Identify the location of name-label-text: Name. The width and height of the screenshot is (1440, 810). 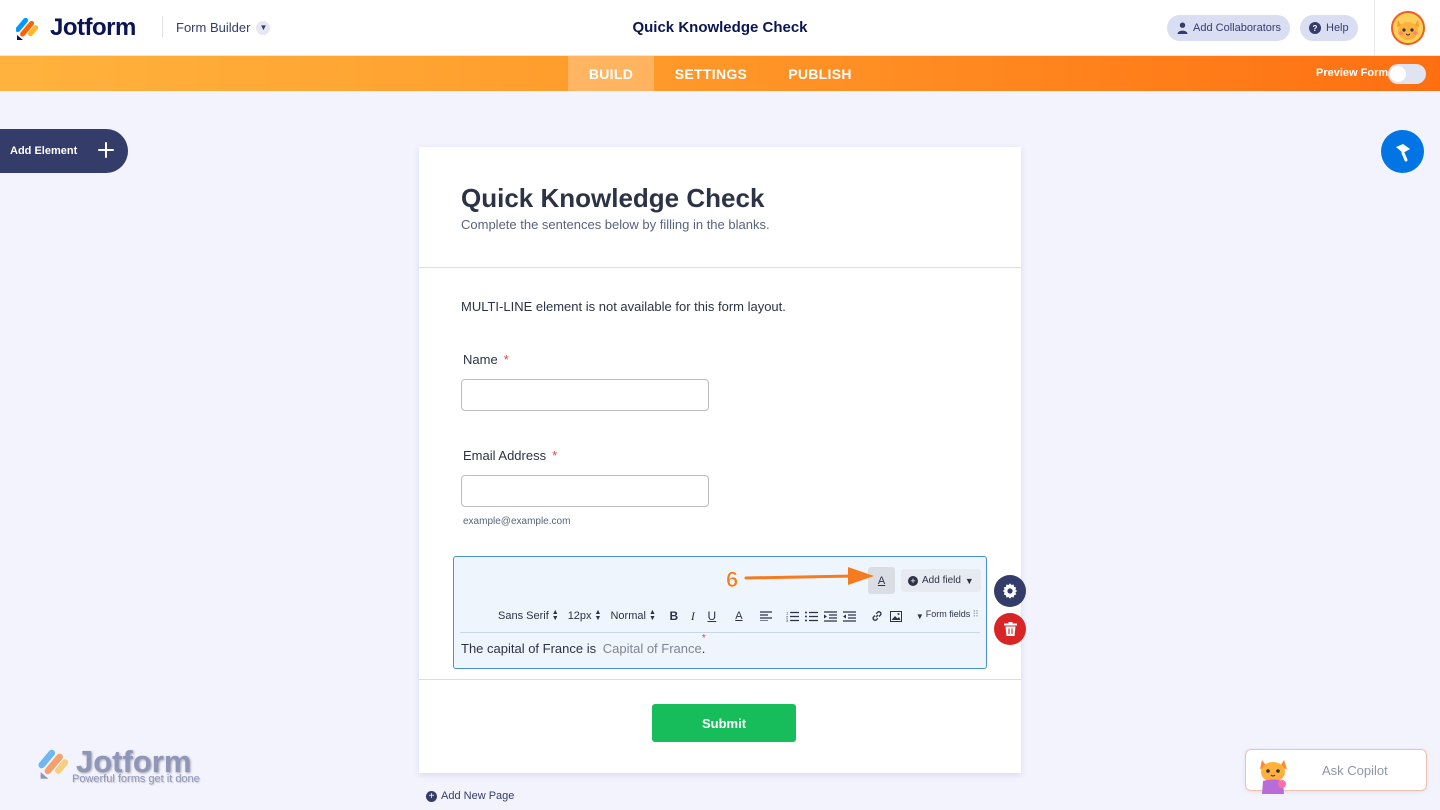
(480, 359).